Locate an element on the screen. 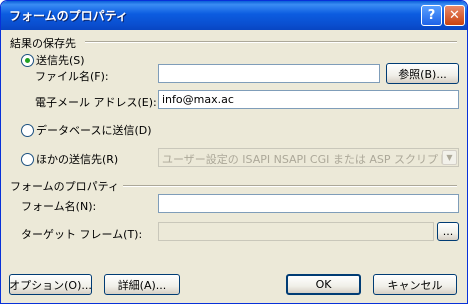  ok-button: OK is located at coordinates (323, 284).